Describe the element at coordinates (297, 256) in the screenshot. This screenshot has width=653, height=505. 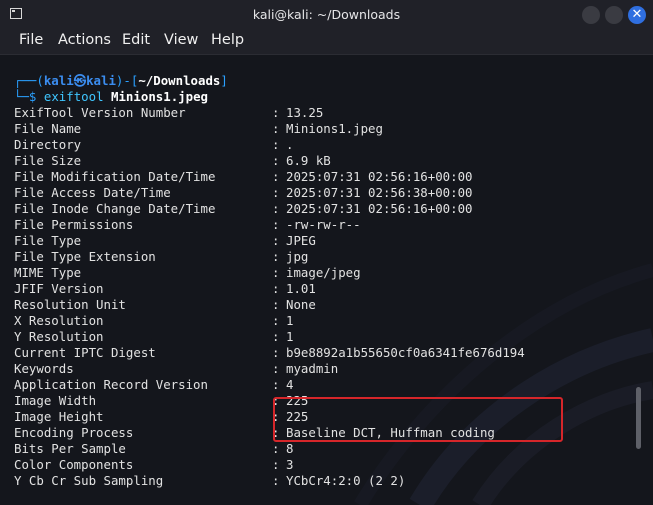
I see `row-value: jpg` at that location.